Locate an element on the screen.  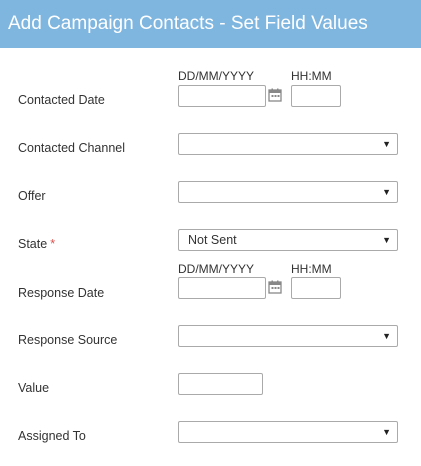
response-source-select: ▼ is located at coordinates (288, 336).